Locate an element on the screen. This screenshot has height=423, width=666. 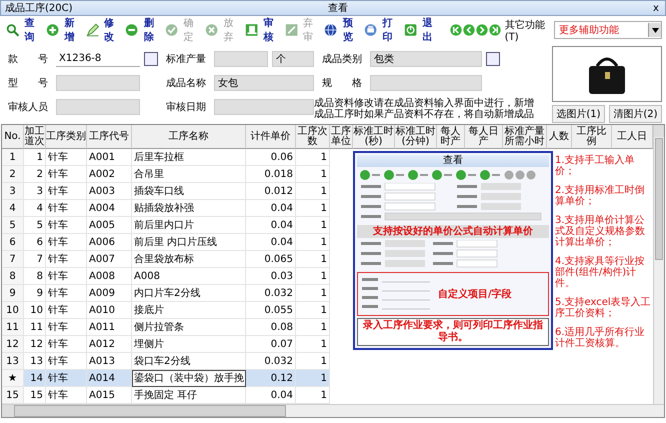
table-cell: 0.065 is located at coordinates (271, 259).